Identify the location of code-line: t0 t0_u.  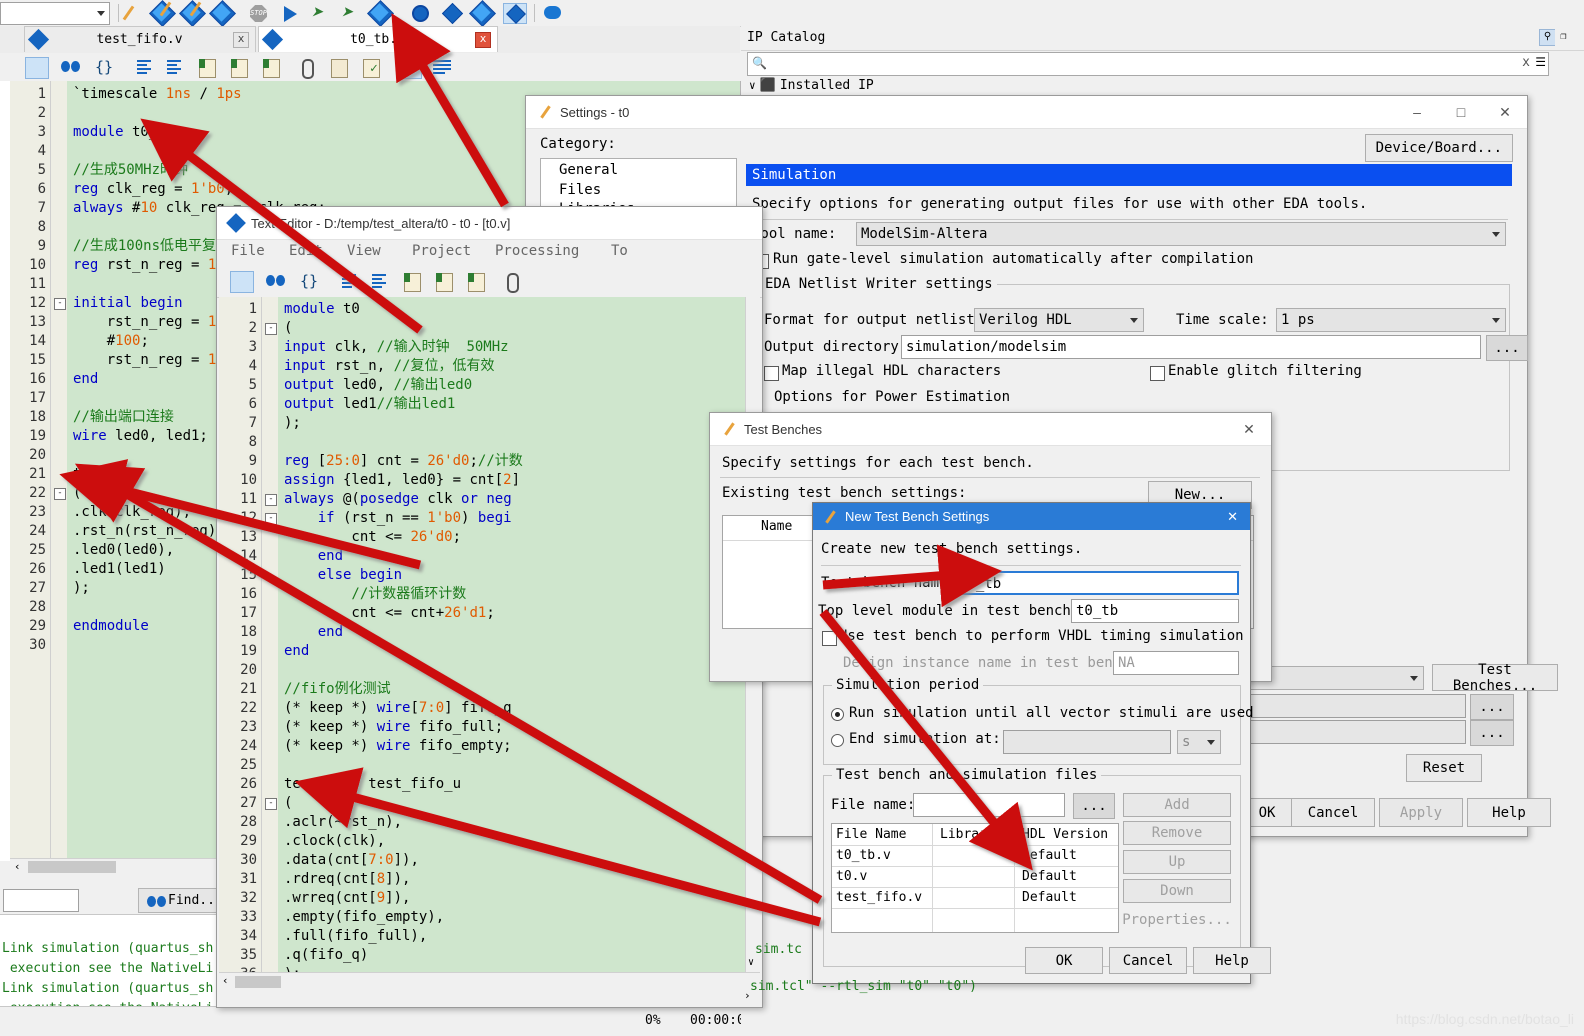
(102, 474).